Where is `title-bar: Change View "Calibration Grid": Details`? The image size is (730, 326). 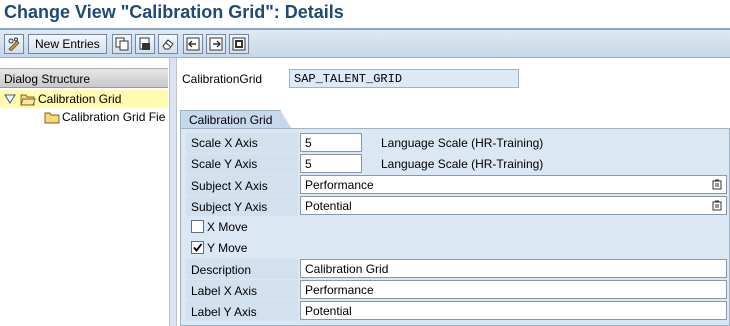 title-bar: Change View "Calibration Grid": Details is located at coordinates (365, 15).